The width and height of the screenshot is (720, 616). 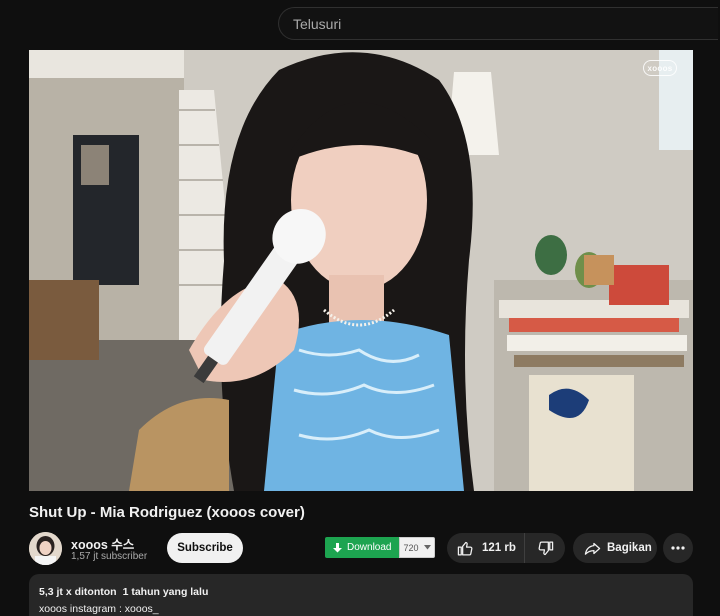 I want to click on thumbs-up-icon, so click(x=465, y=548).